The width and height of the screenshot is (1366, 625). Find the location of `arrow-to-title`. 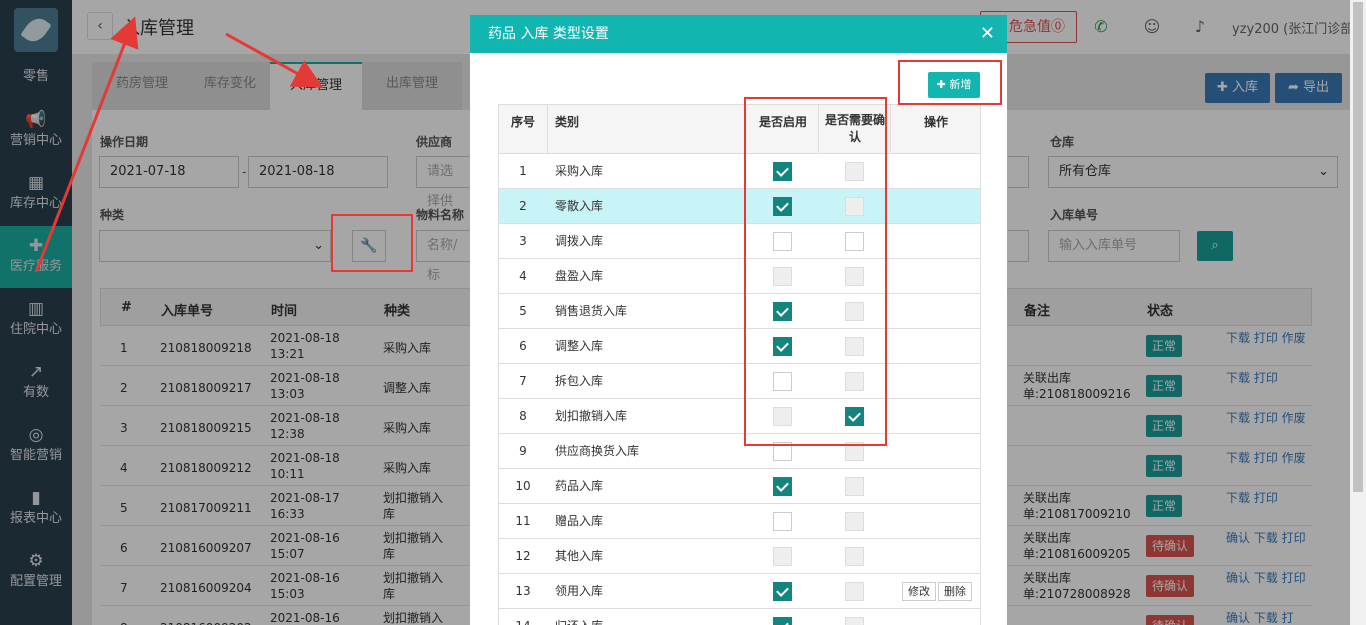

arrow-to-title is located at coordinates (86, 144).